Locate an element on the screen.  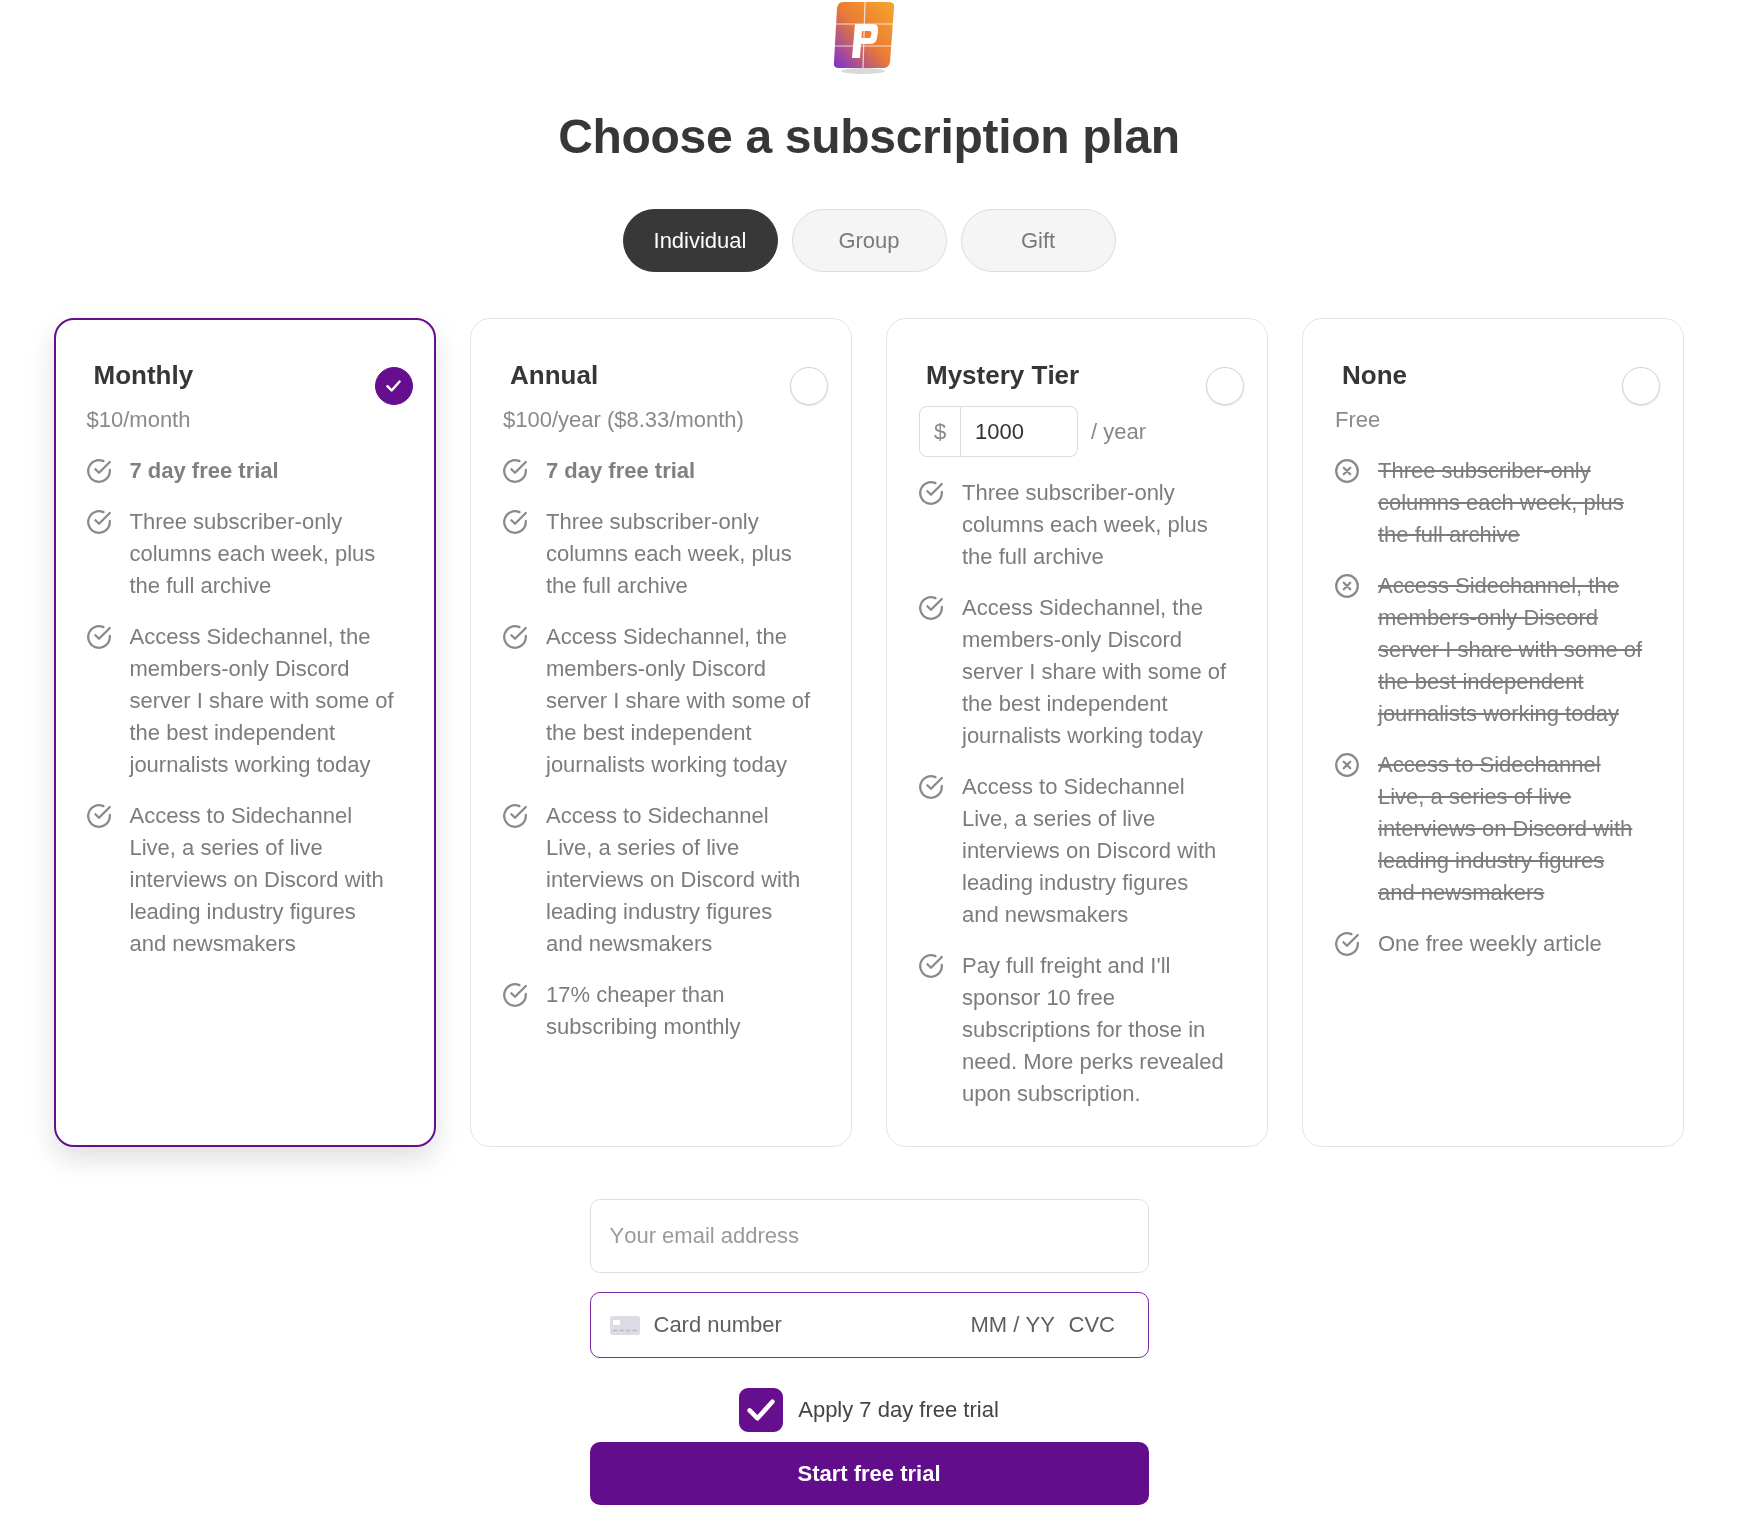
checkbox is located at coordinates (761, 1410).